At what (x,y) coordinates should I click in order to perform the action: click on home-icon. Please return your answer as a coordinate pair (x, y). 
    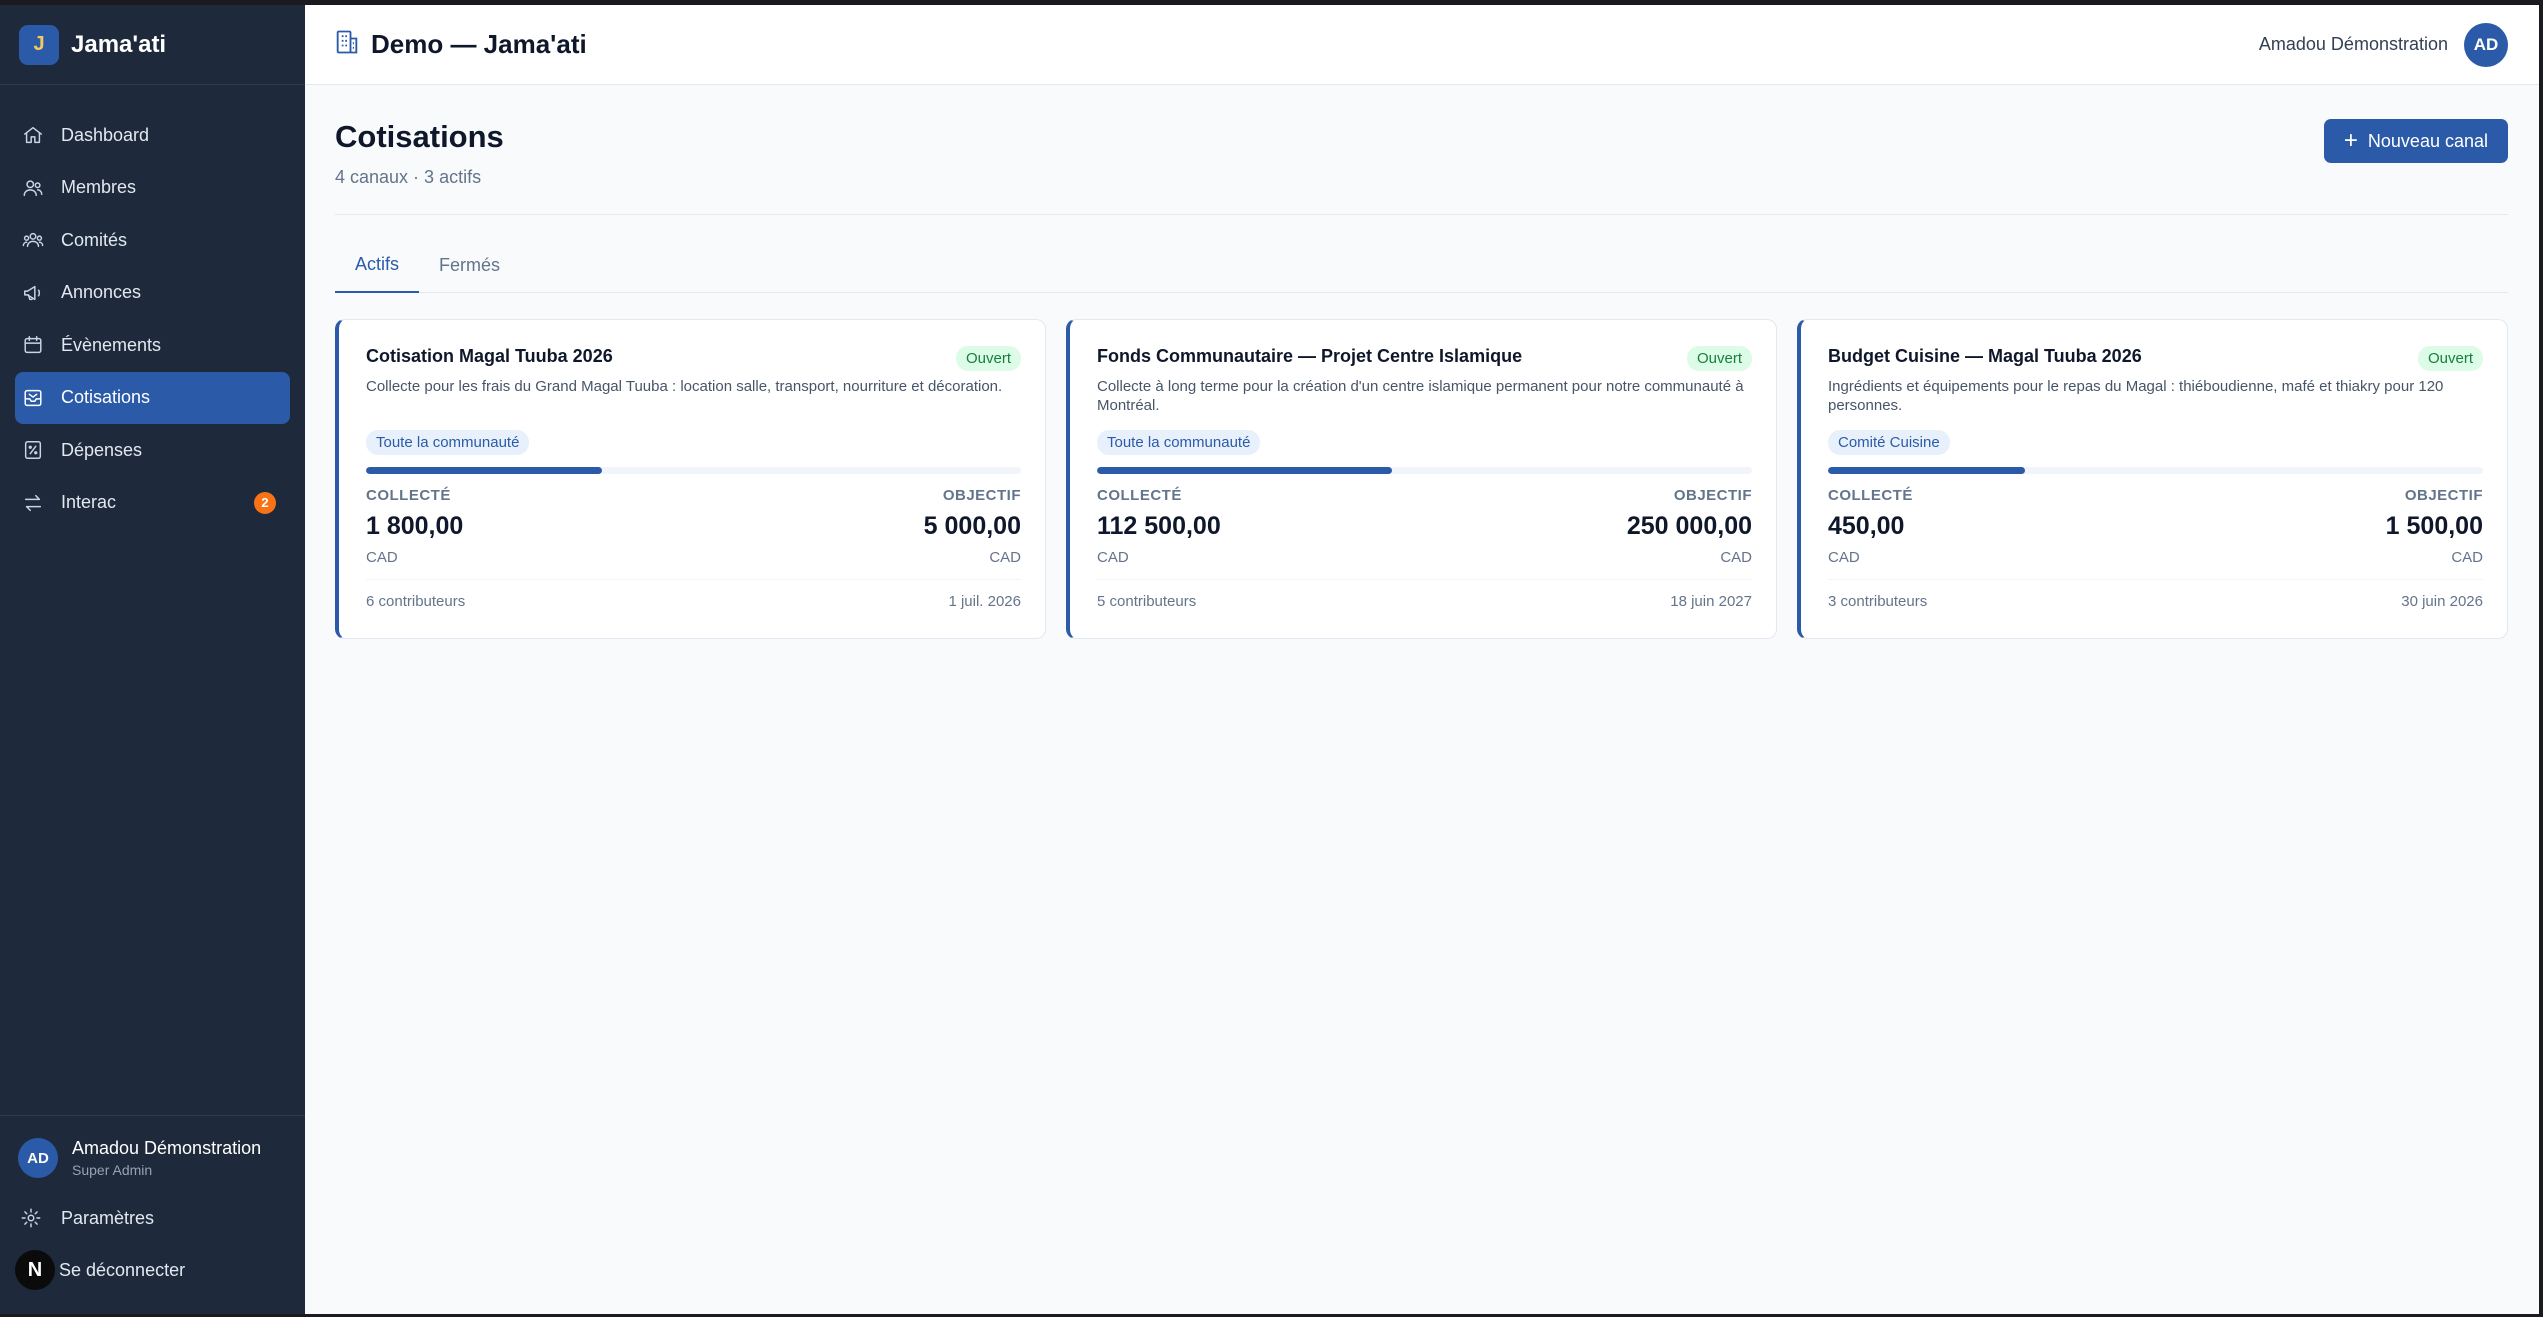
    Looking at the image, I should click on (33, 135).